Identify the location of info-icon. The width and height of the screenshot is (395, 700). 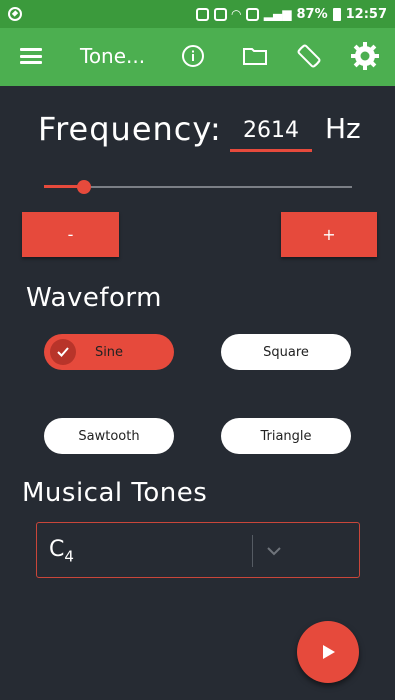
(193, 56).